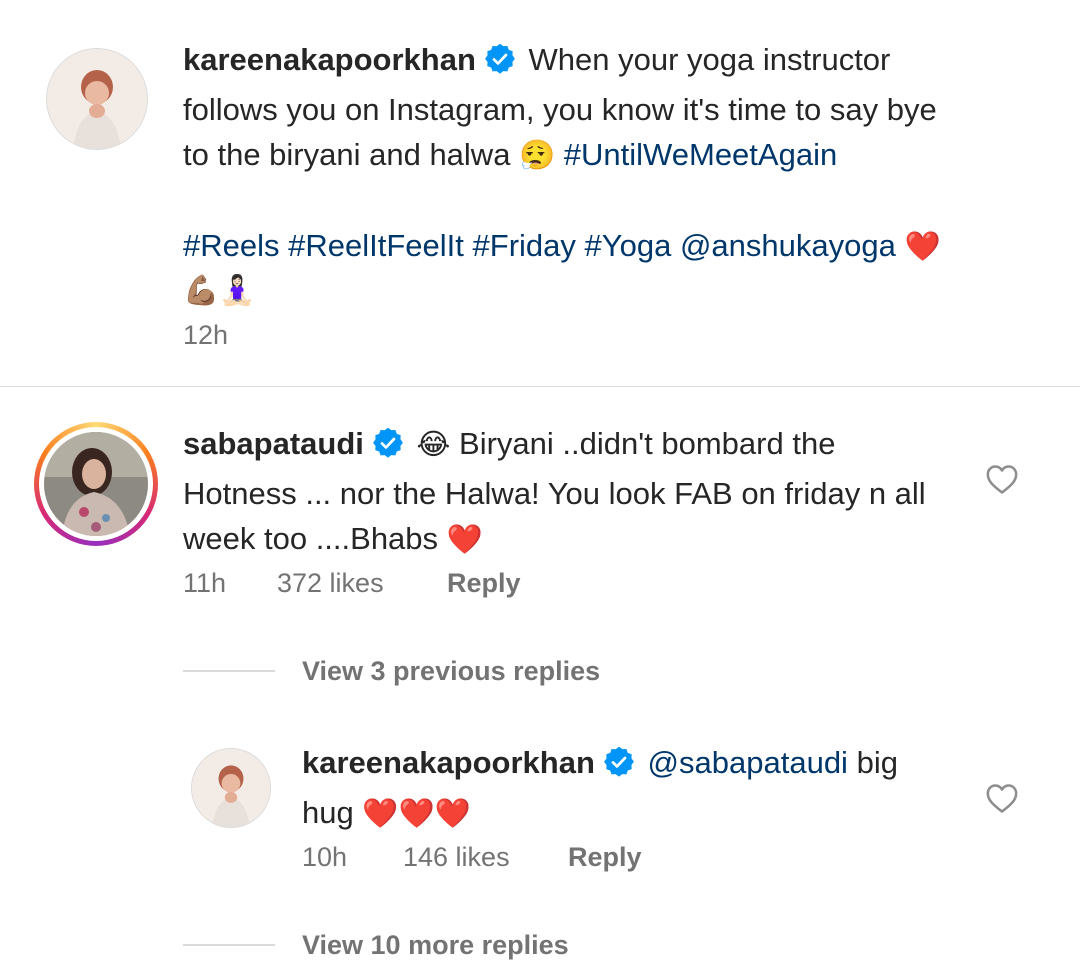 The image size is (1080, 979). I want to click on caption-emoji-line: 💪🏽🧘🏻‍♀️, so click(219, 290).